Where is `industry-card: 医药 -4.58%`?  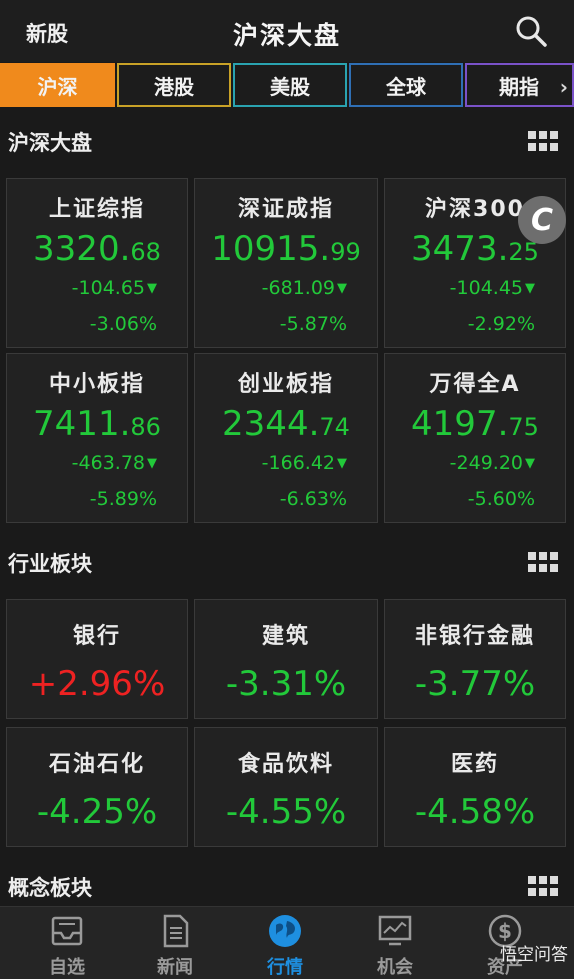 industry-card: 医药 -4.58% is located at coordinates (475, 787).